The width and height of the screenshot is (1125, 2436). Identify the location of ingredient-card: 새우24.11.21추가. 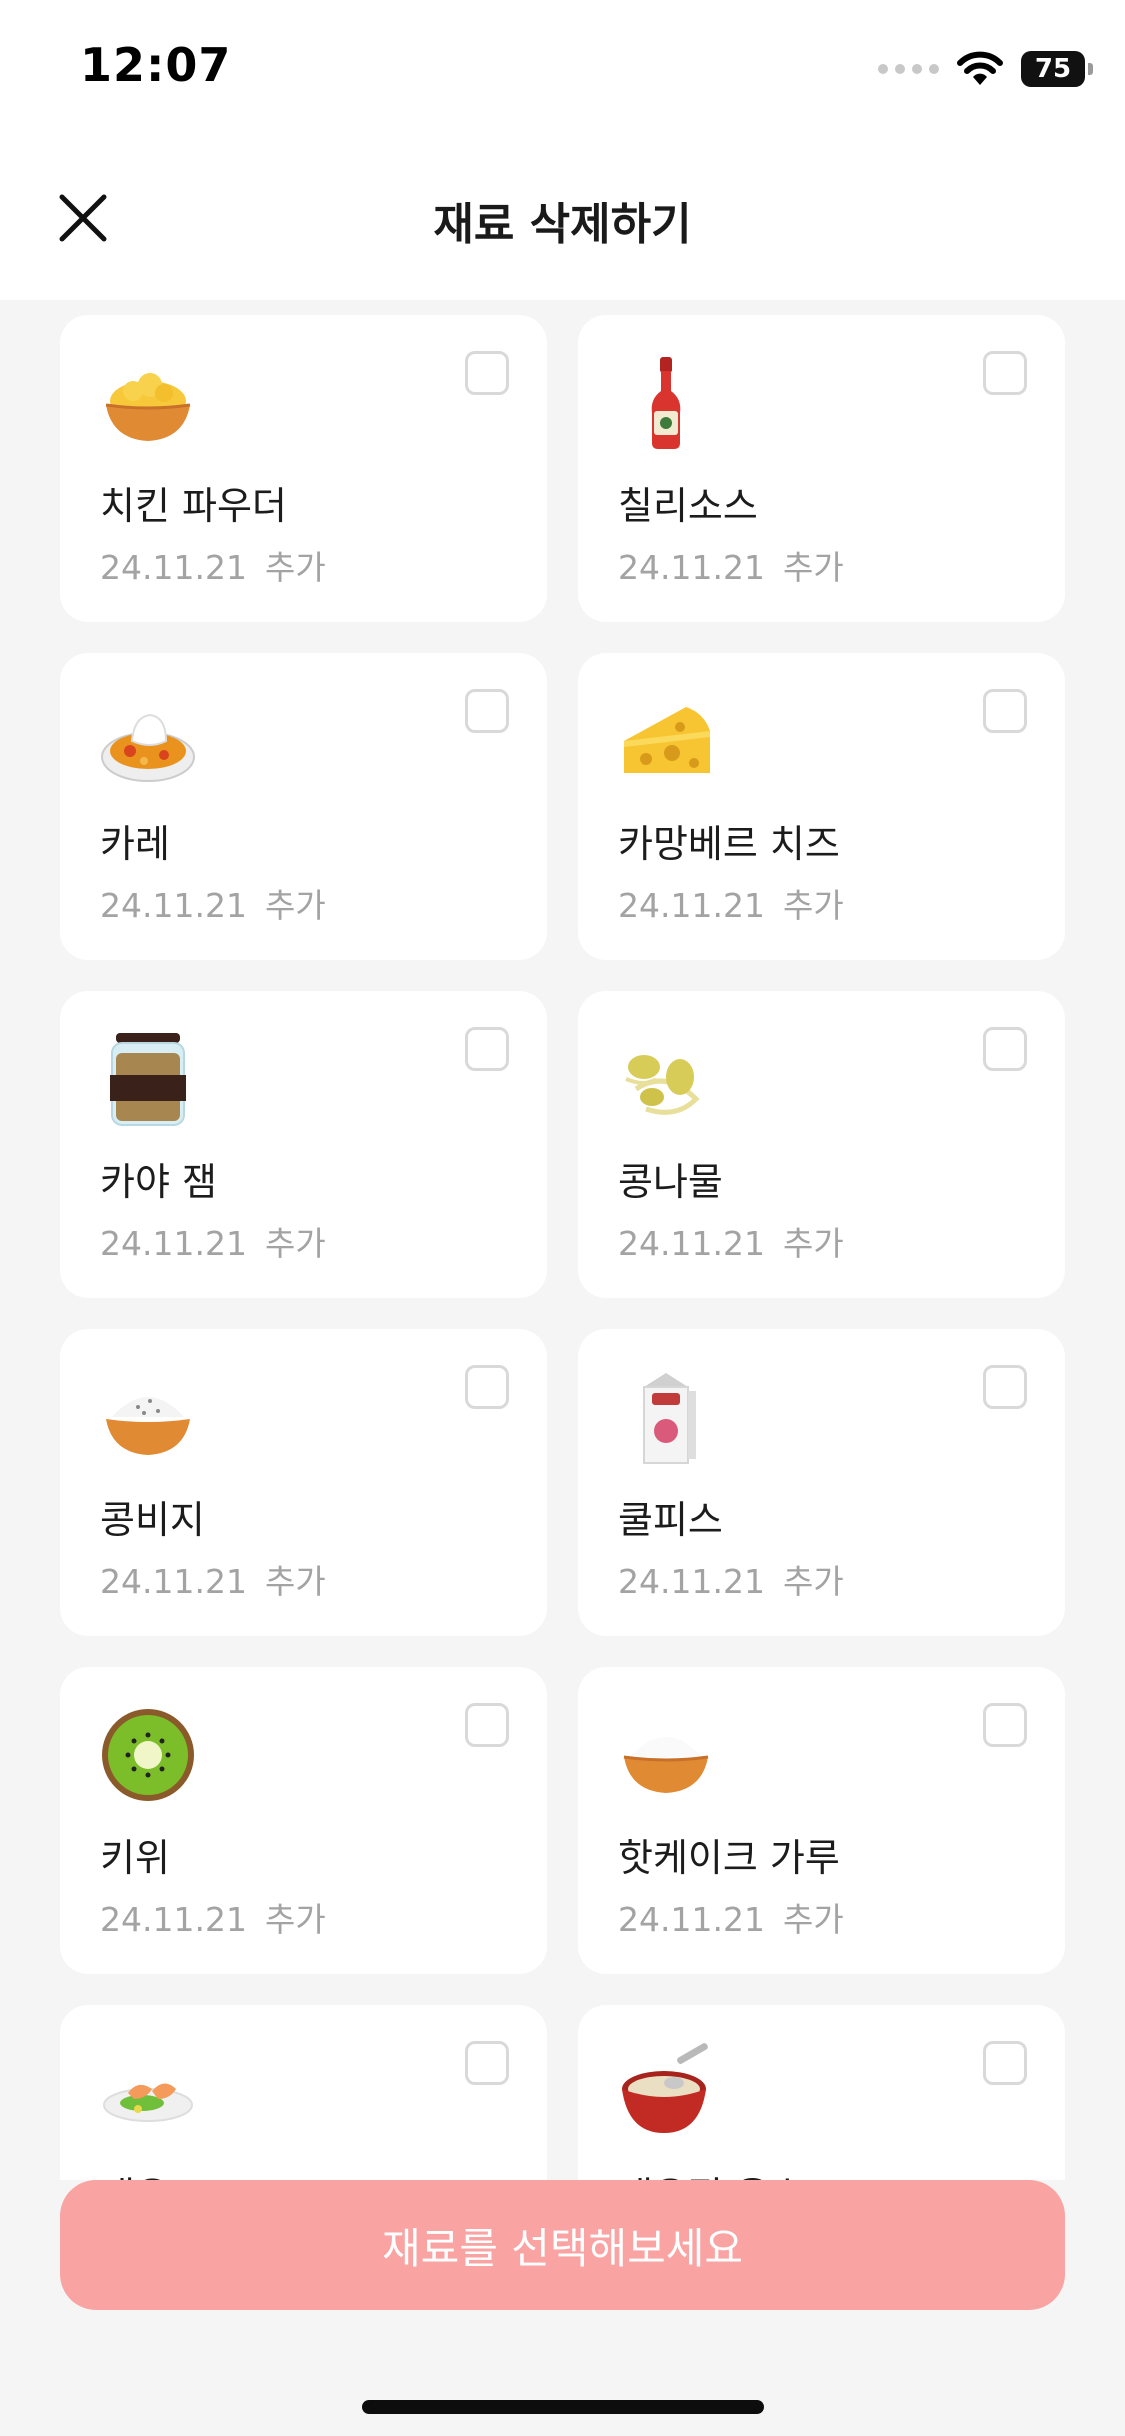
(303, 2092).